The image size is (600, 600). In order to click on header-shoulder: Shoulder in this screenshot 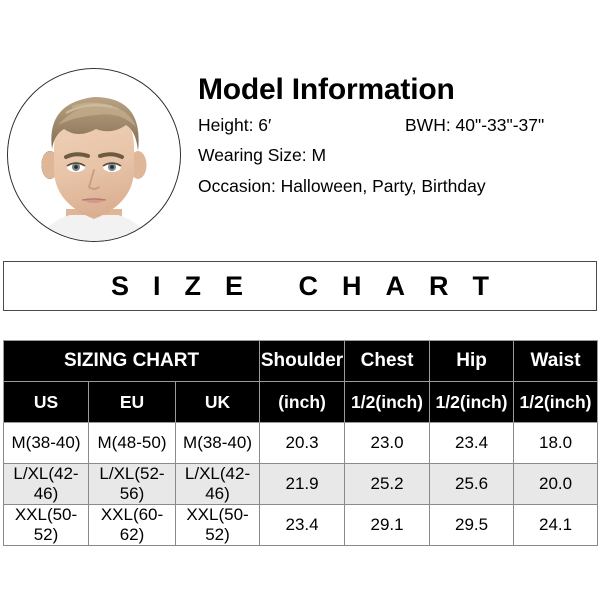, I will do `click(302, 361)`.